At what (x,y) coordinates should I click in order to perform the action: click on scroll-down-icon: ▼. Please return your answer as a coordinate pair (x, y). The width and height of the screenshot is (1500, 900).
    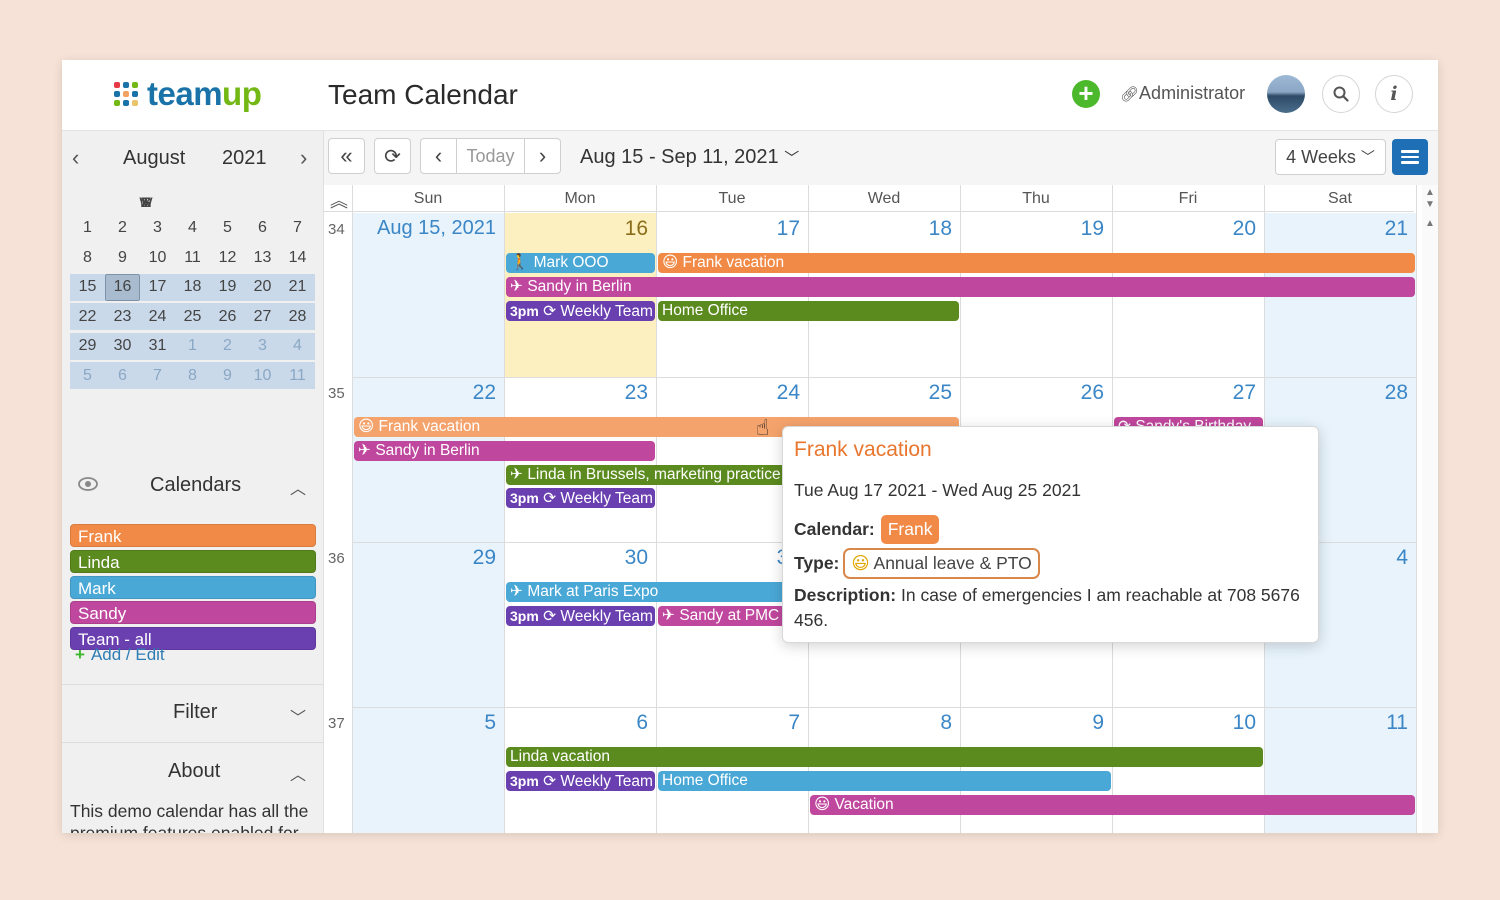
    Looking at the image, I should click on (1430, 204).